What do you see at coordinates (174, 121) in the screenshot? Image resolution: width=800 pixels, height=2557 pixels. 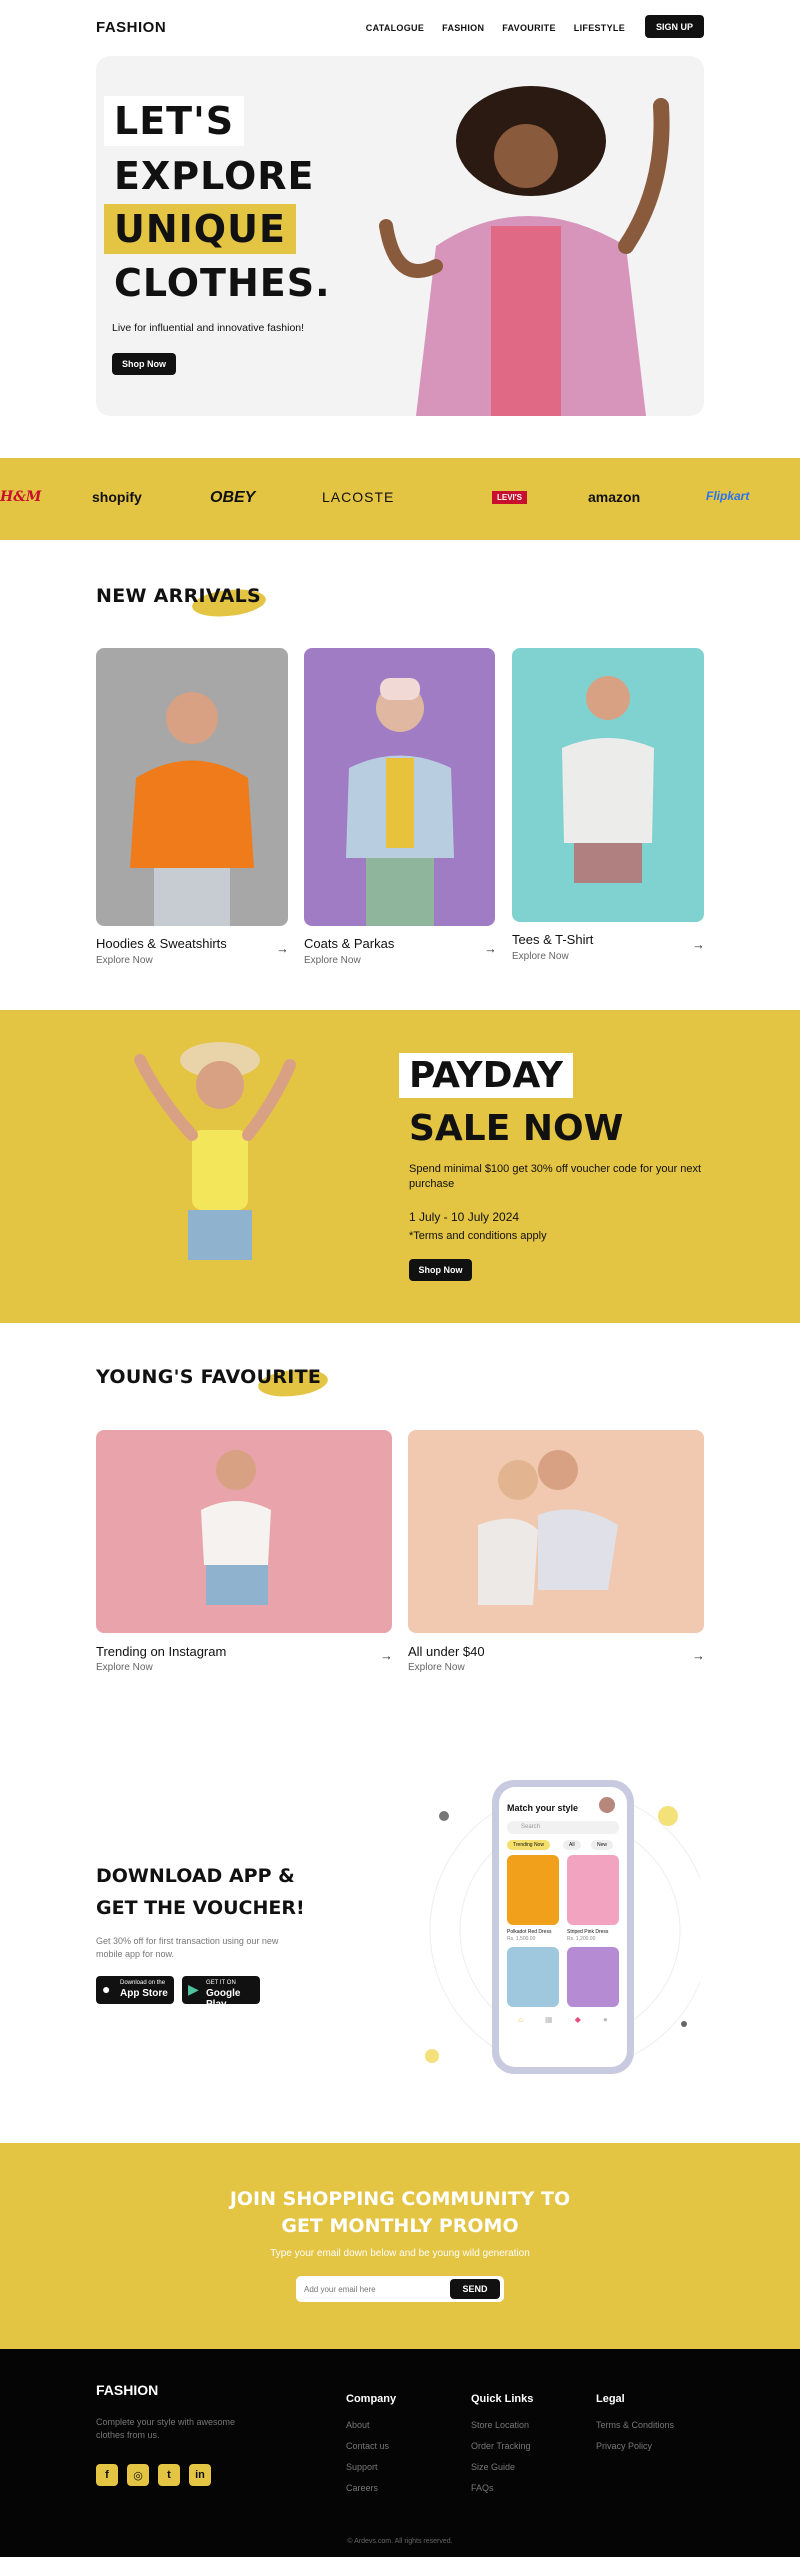 I see `hero-word-1: LET'S` at bounding box center [174, 121].